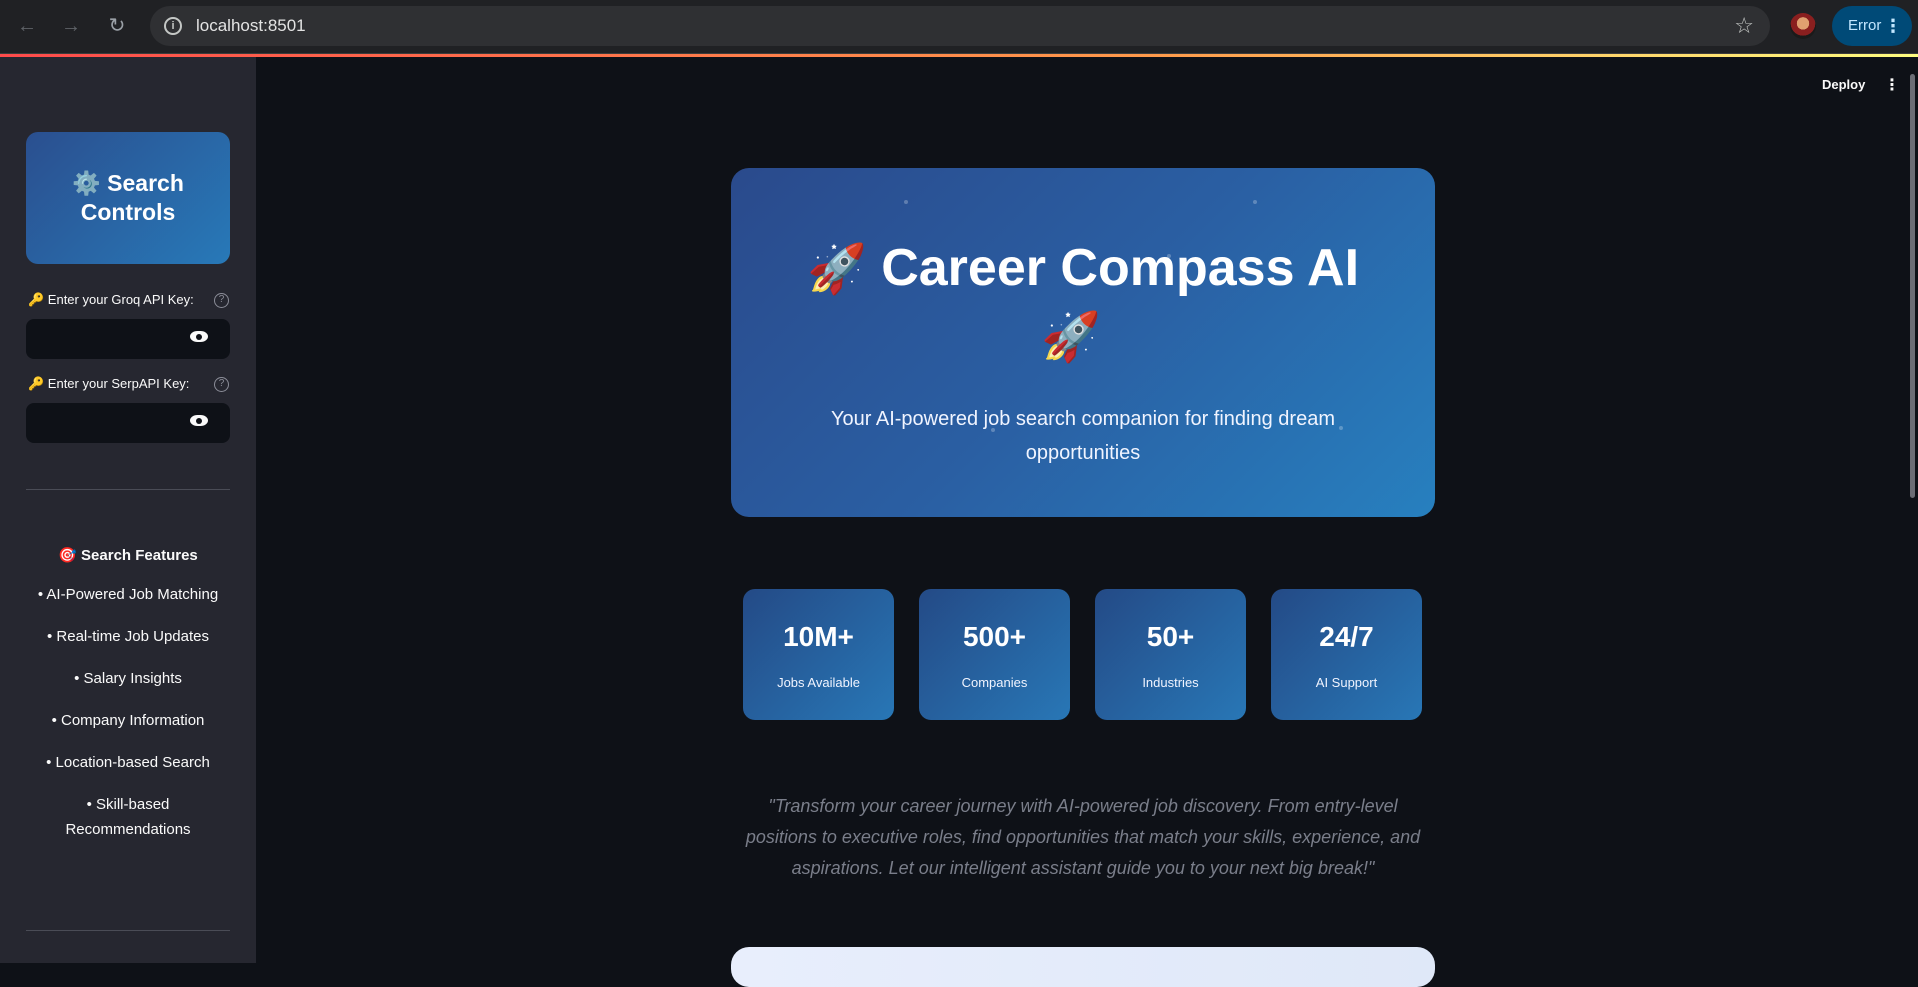  What do you see at coordinates (128, 555) in the screenshot?
I see `features-title: 🎯 Search Features` at bounding box center [128, 555].